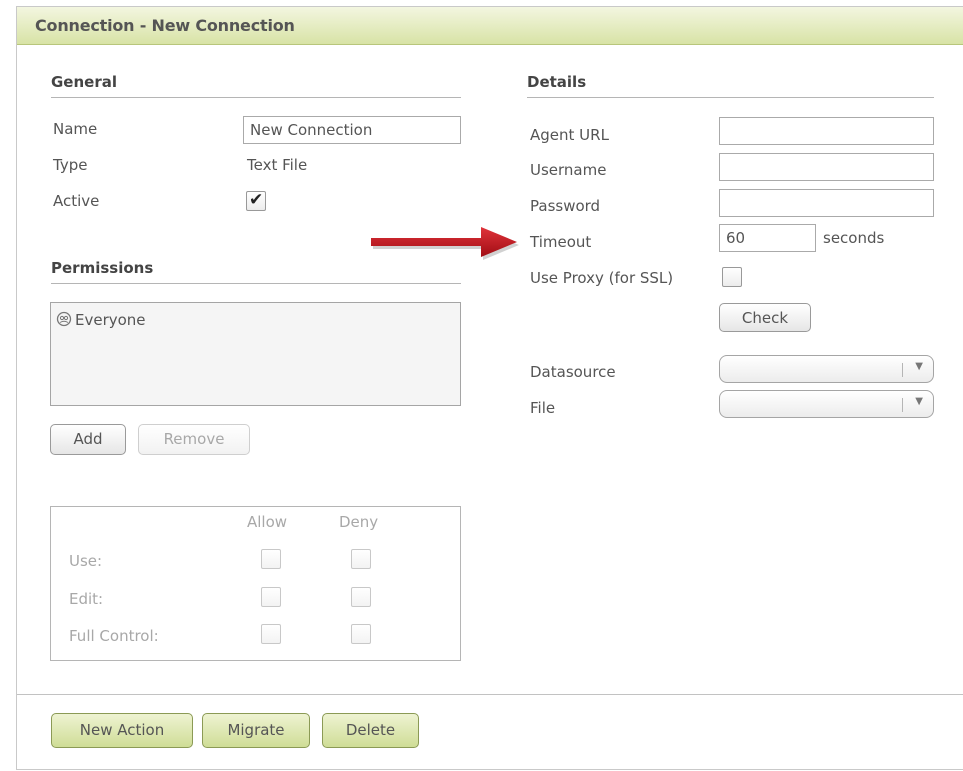  Describe the element at coordinates (271, 634) in the screenshot. I see `full-control-allow-checkbox` at that location.